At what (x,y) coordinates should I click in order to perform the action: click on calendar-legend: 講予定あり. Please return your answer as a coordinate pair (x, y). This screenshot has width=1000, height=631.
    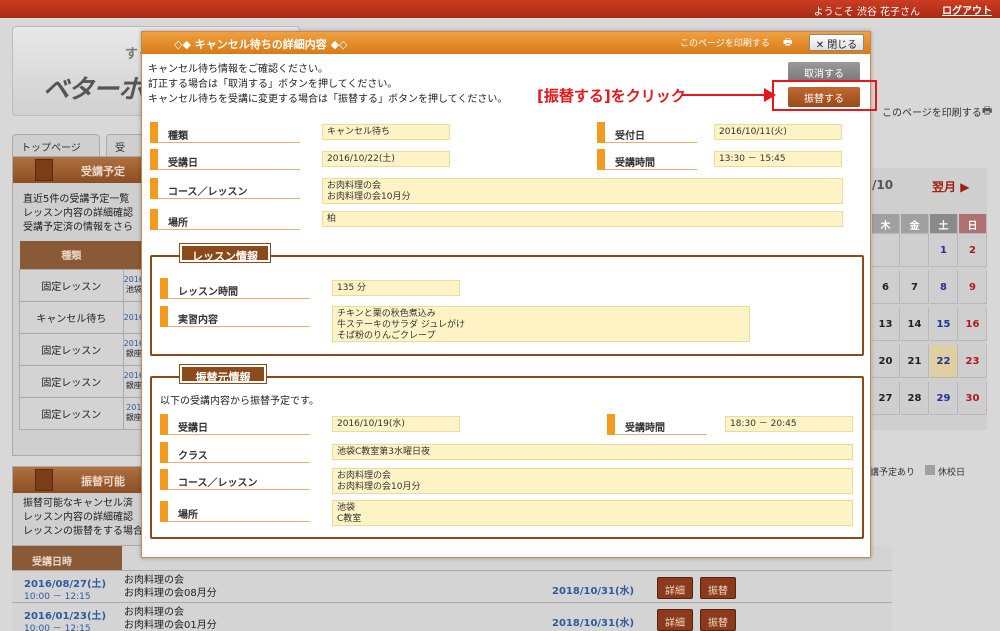
    Looking at the image, I should click on (893, 473).